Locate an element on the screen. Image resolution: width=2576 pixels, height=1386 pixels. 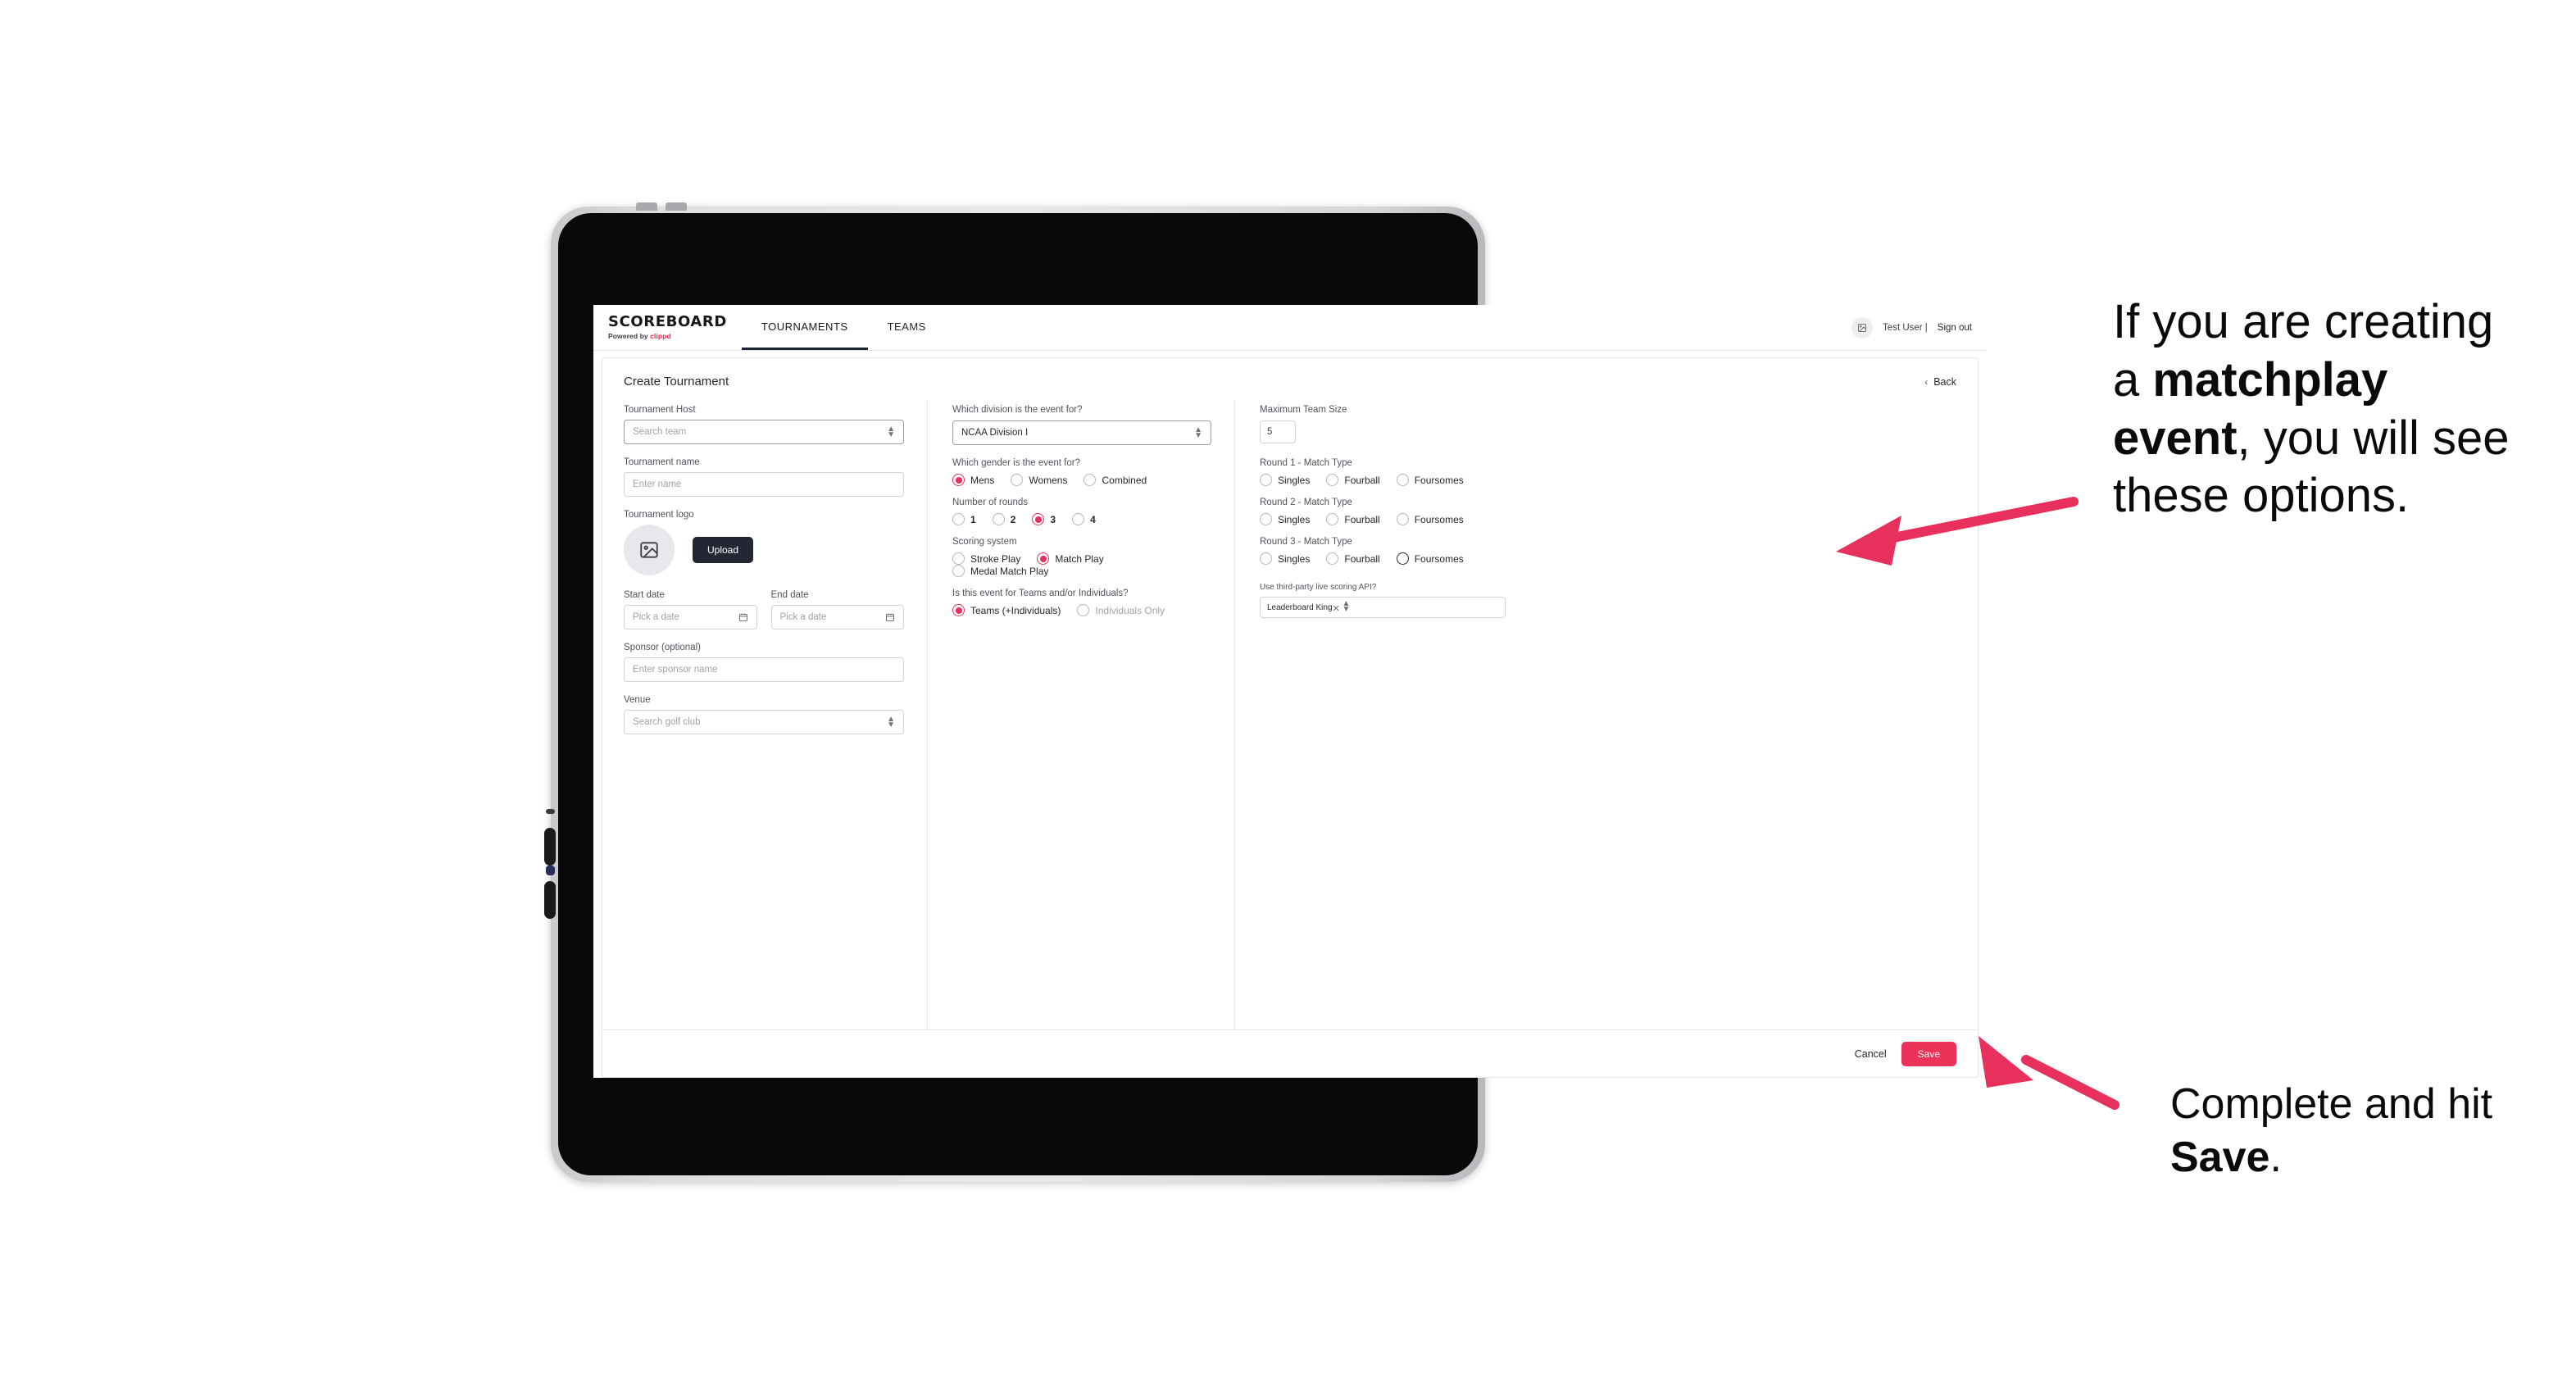
rounds-option-3: 3 is located at coordinates (1044, 519).